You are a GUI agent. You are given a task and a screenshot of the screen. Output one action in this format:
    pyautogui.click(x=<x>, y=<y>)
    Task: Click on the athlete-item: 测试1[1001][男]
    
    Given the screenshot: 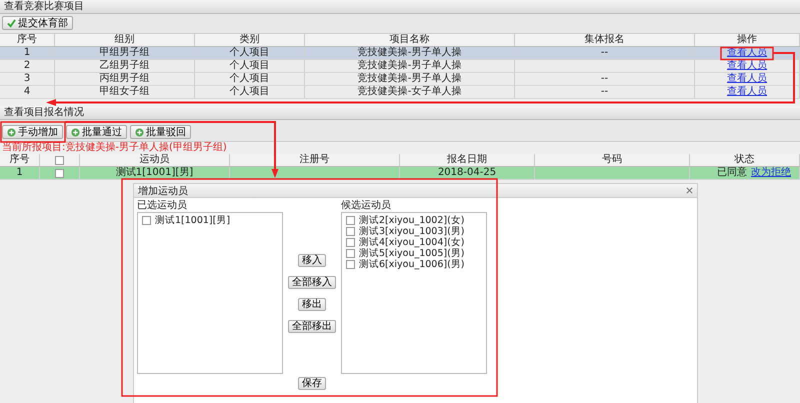 What is the action you would take?
    pyautogui.click(x=192, y=220)
    